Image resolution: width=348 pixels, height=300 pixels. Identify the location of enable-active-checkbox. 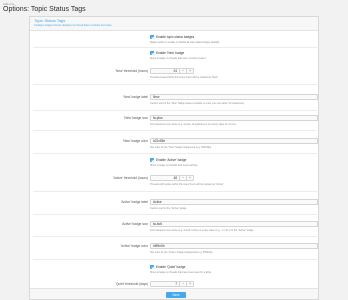
(152, 160).